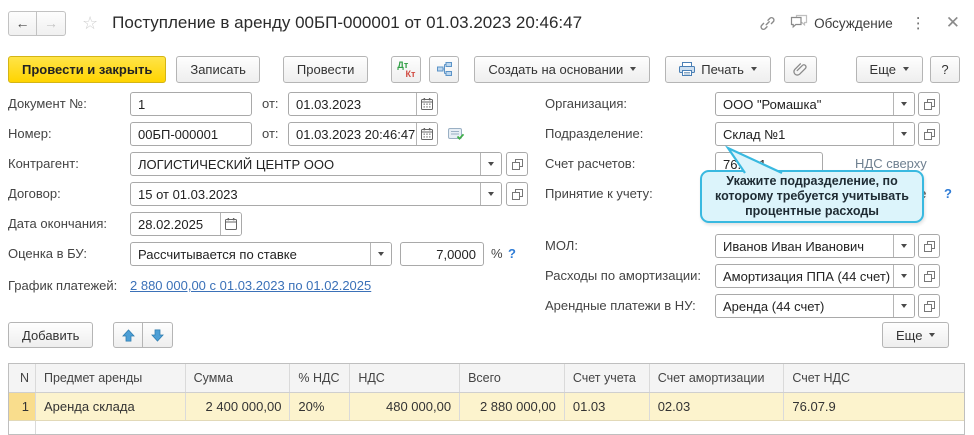 The width and height of the screenshot is (974, 435). What do you see at coordinates (186, 224) in the screenshot?
I see `end-date-field: 28.02.2025` at bounding box center [186, 224].